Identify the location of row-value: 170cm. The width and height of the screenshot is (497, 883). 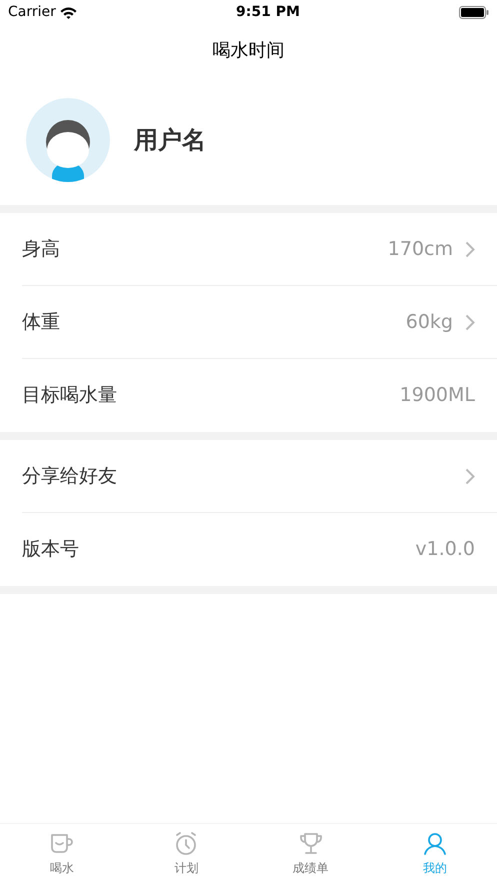
(420, 249).